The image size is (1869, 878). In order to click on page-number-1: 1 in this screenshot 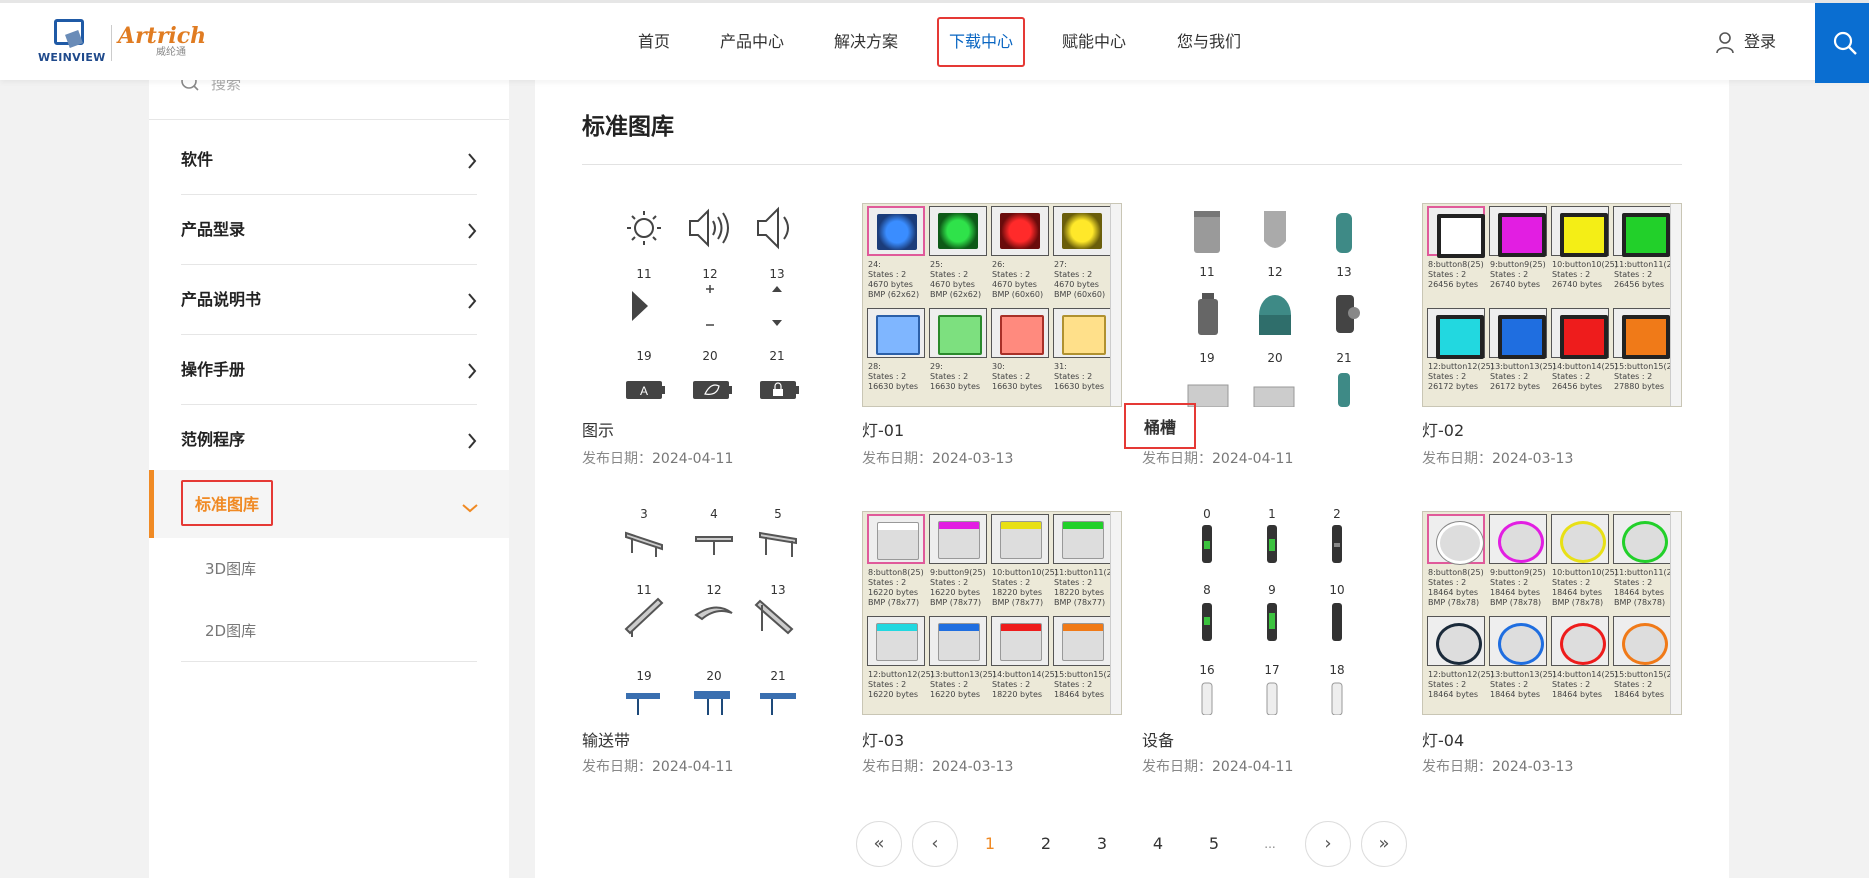, I will do `click(990, 844)`.